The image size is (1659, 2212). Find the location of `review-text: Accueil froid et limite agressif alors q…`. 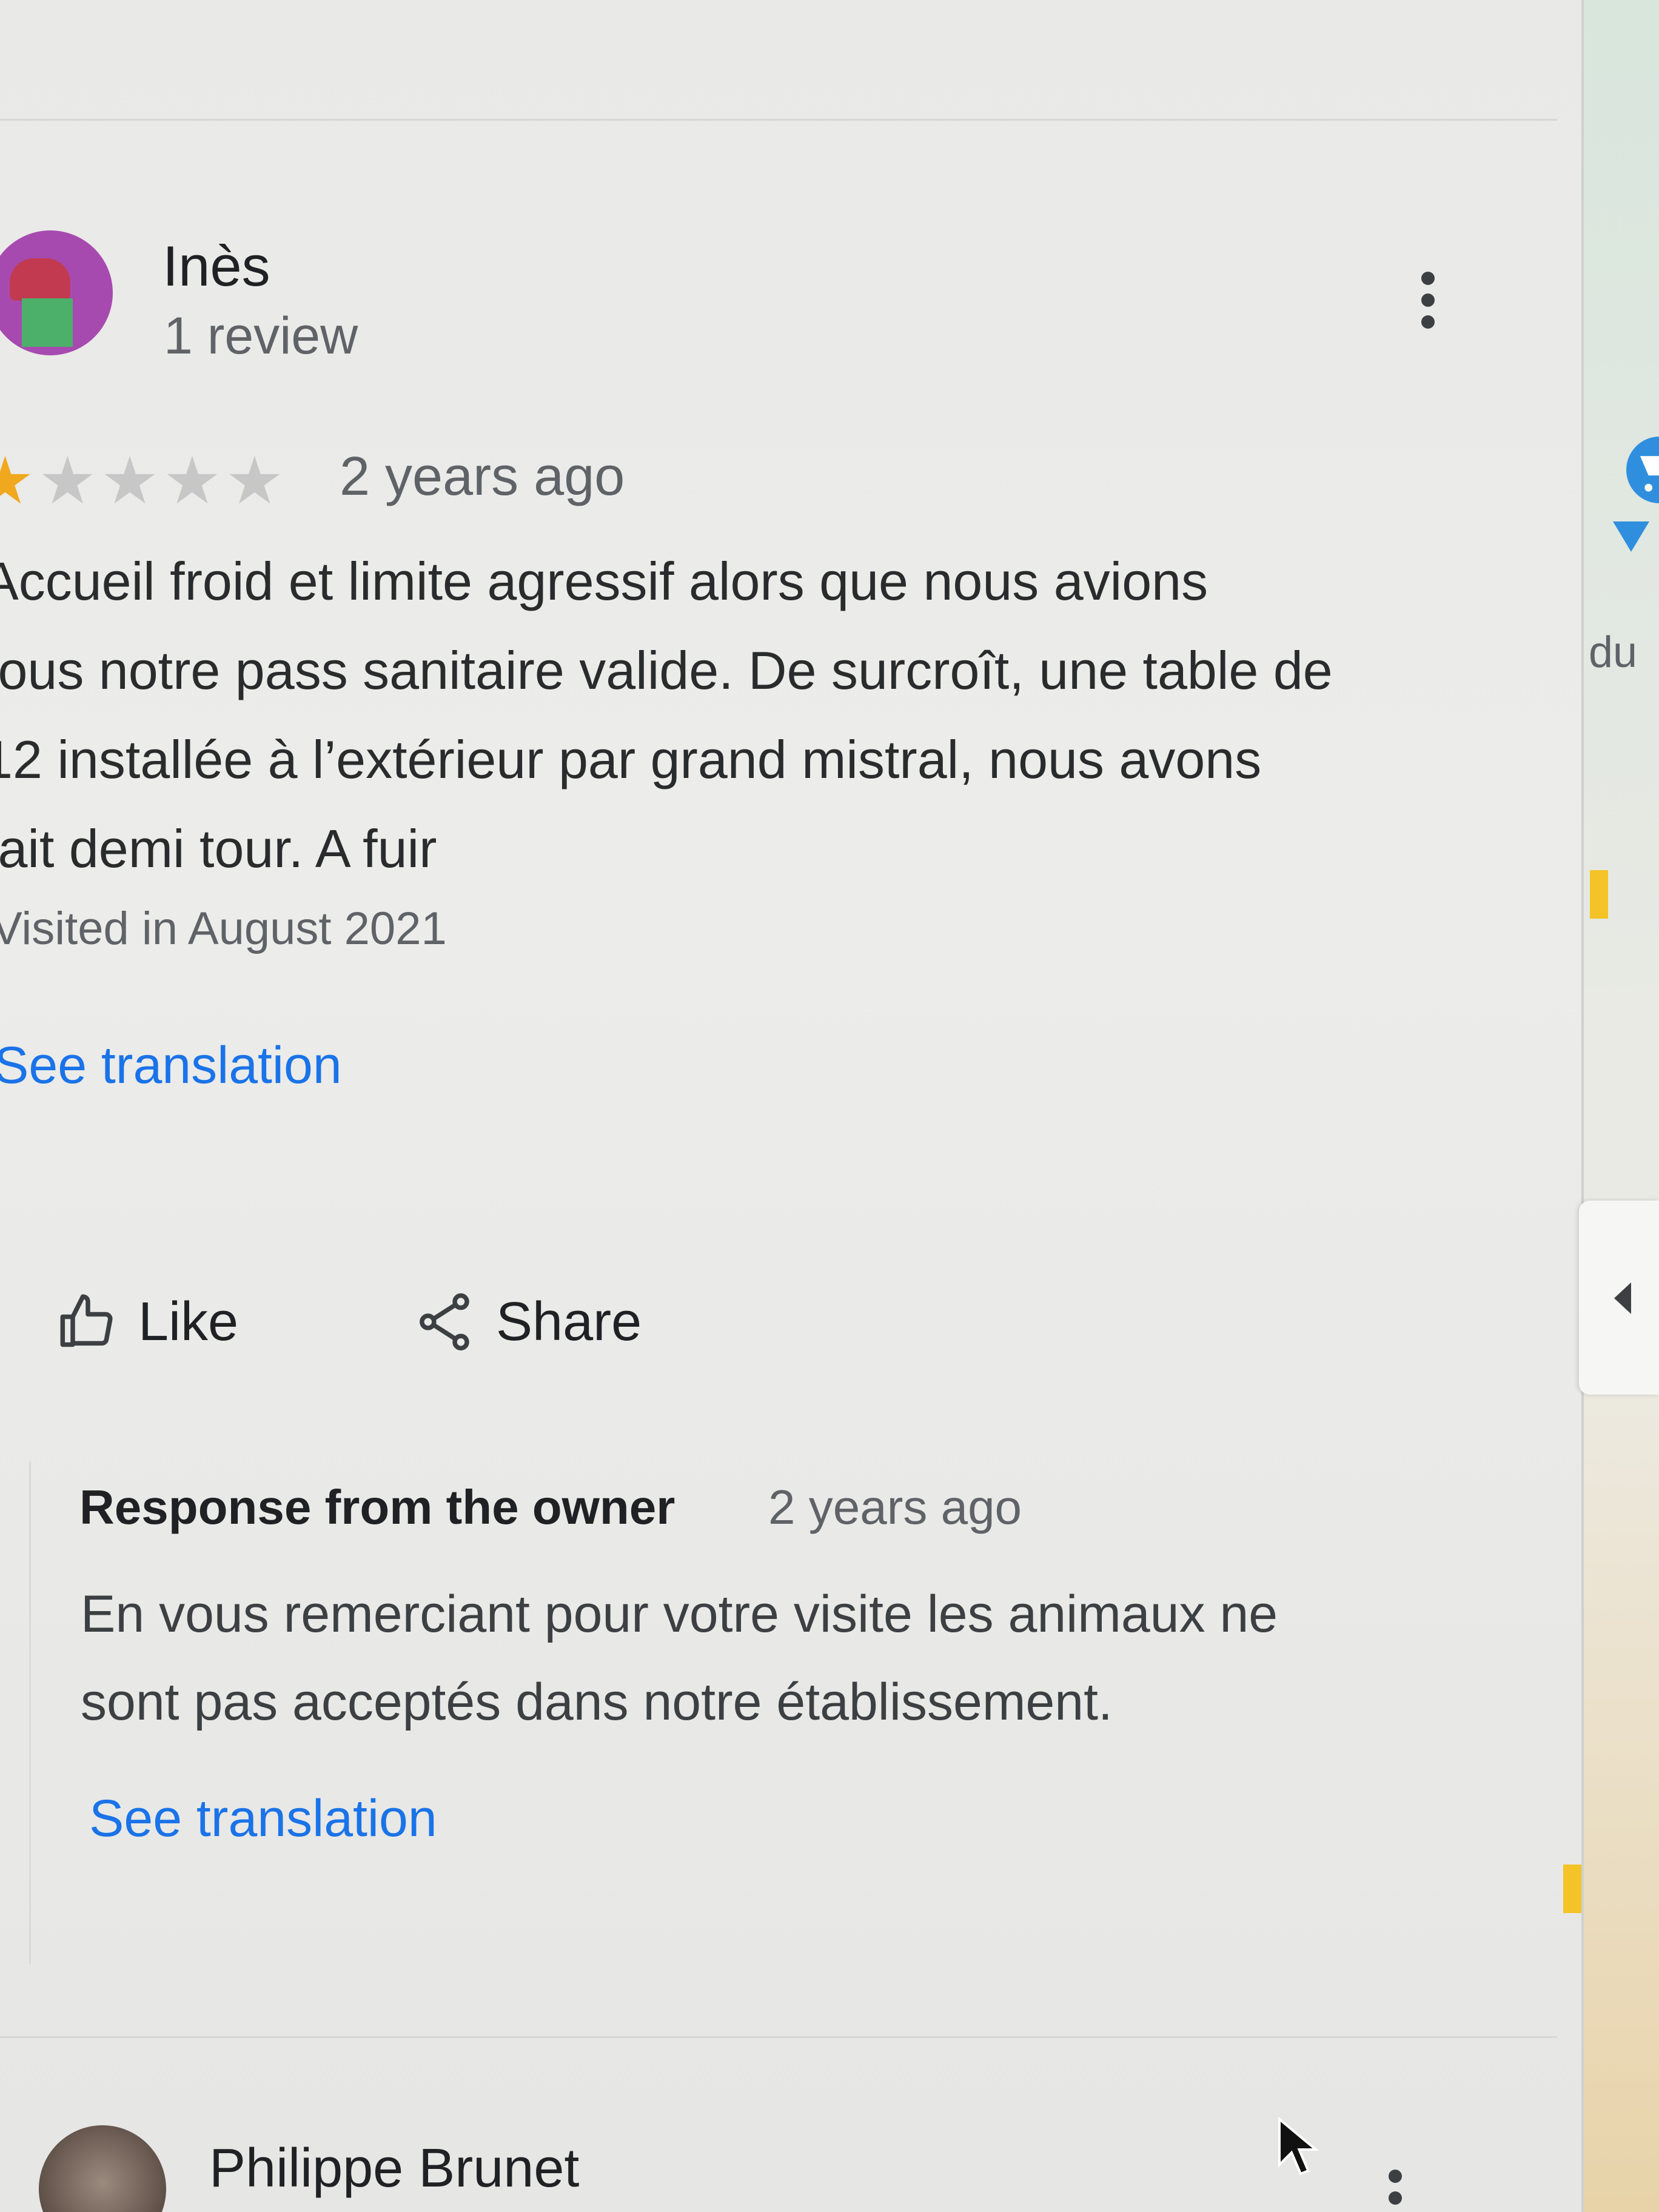

review-text: Accueil froid et limite agressif alors q… is located at coordinates (743, 715).